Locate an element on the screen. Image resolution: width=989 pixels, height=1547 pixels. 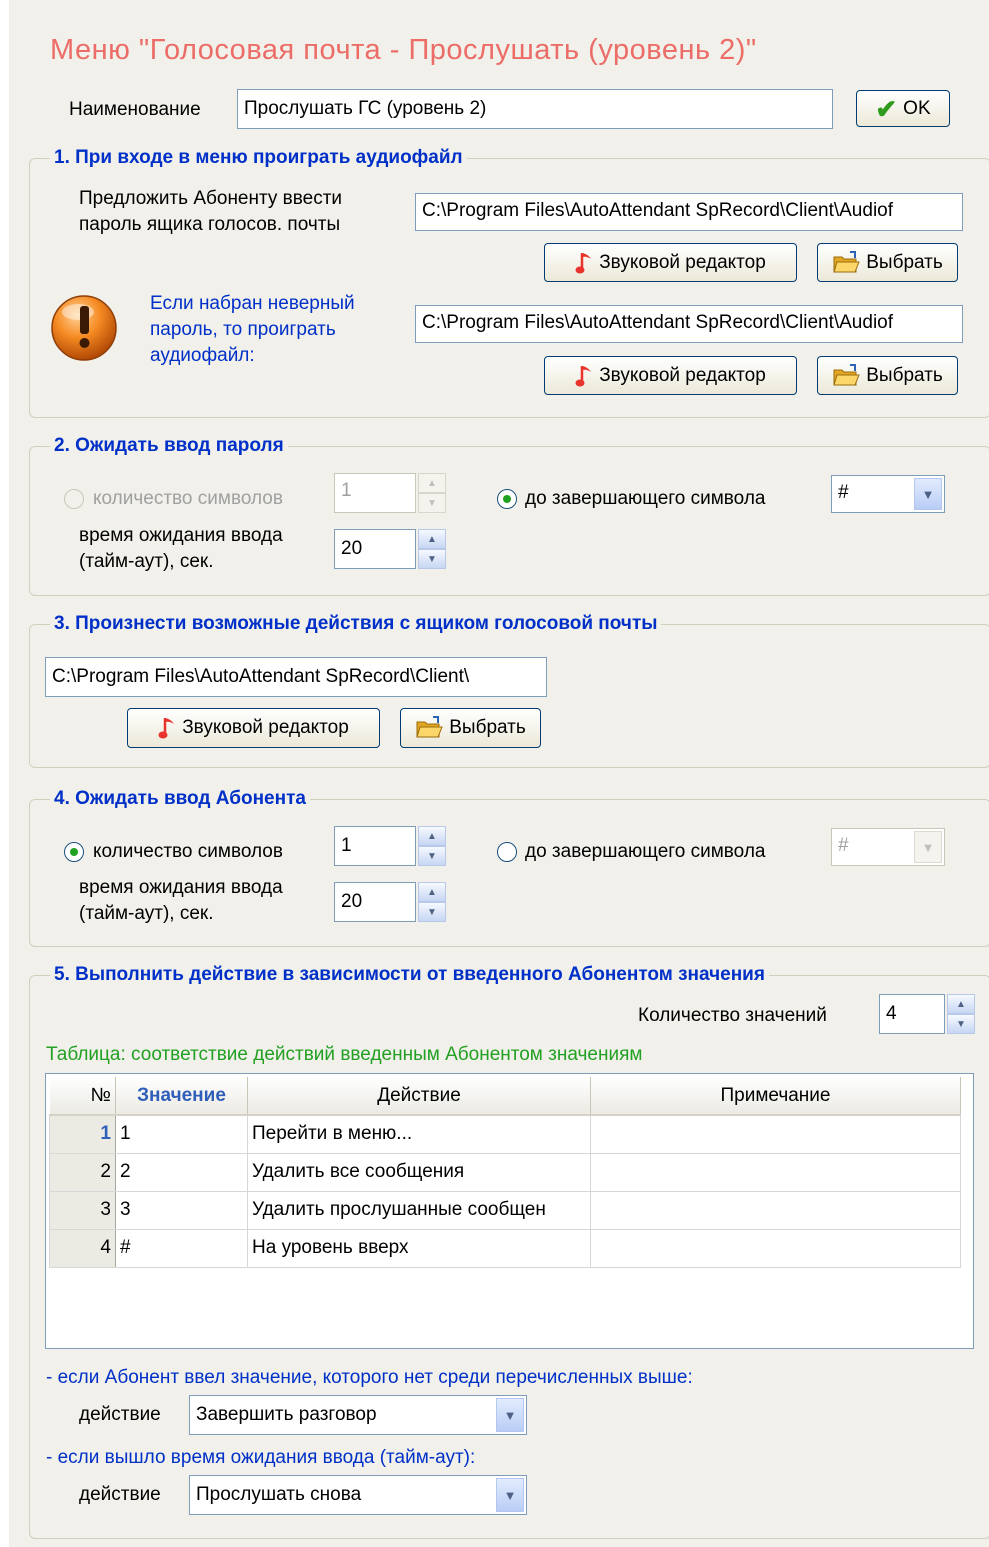
name-input: Прослушать ГС (уровень 2) is located at coordinates (535, 109).